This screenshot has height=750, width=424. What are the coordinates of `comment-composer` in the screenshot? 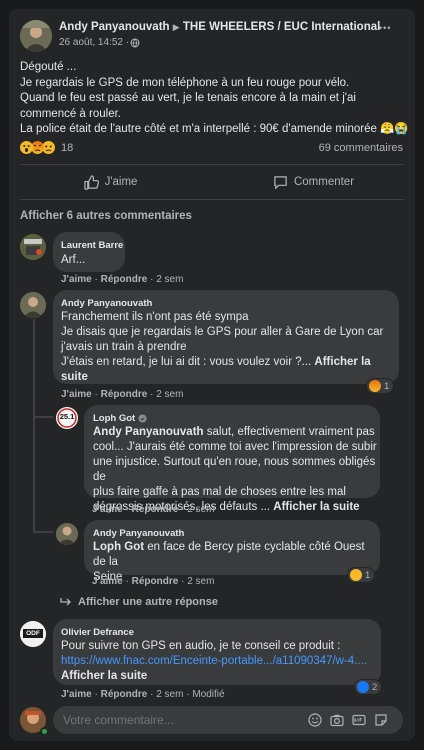 It's located at (228, 720).